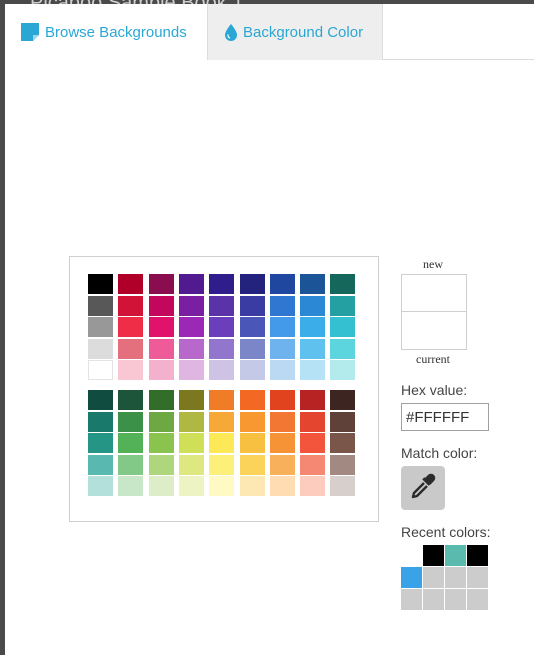 The image size is (534, 655). I want to click on tab-browse-backgrounds: Browse Backgrounds, so click(106, 32).